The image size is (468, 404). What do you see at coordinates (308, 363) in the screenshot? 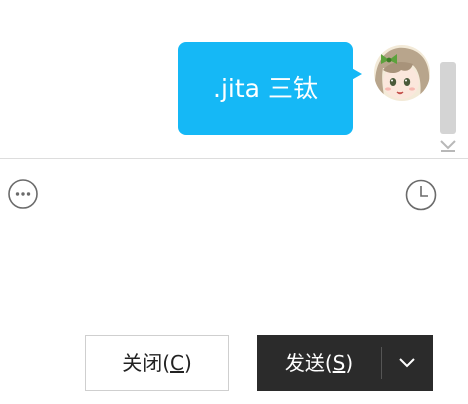
I see `send-button-label: 发送(` at bounding box center [308, 363].